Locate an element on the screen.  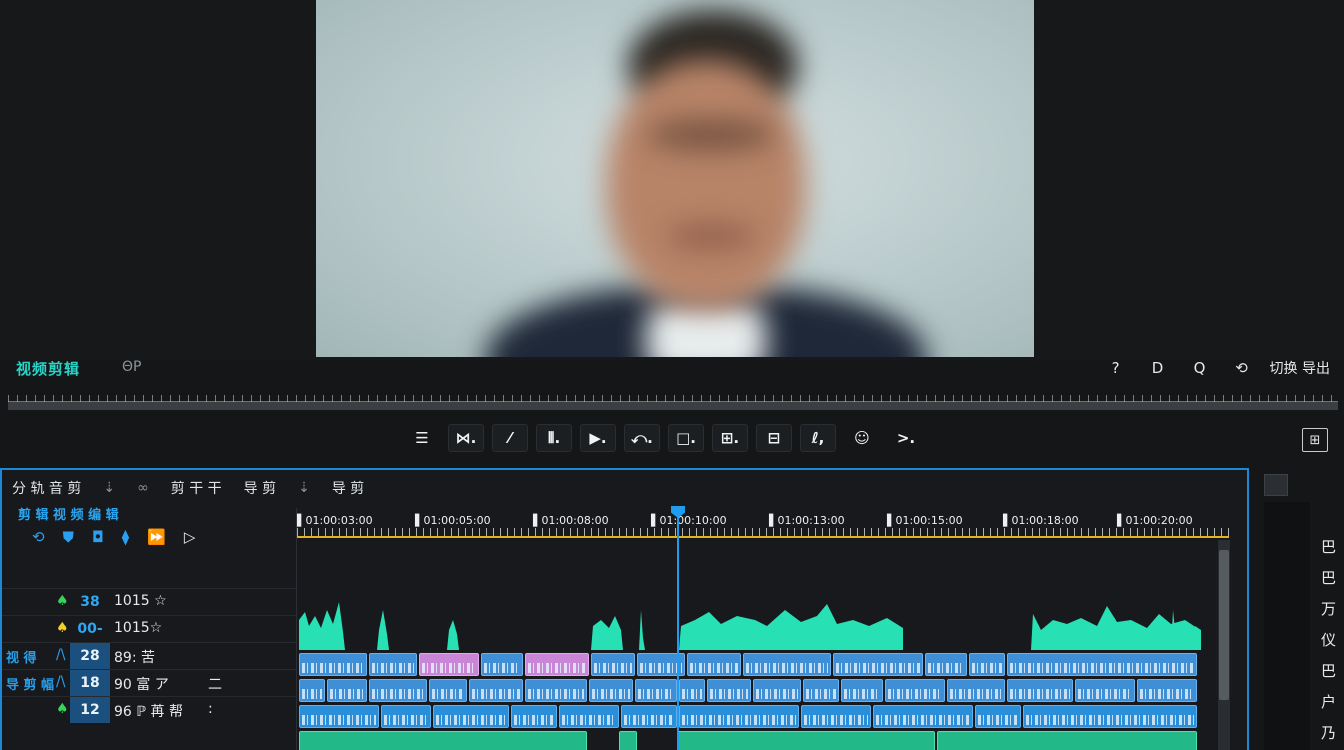
help-icon: ? is located at coordinates (1116, 368).